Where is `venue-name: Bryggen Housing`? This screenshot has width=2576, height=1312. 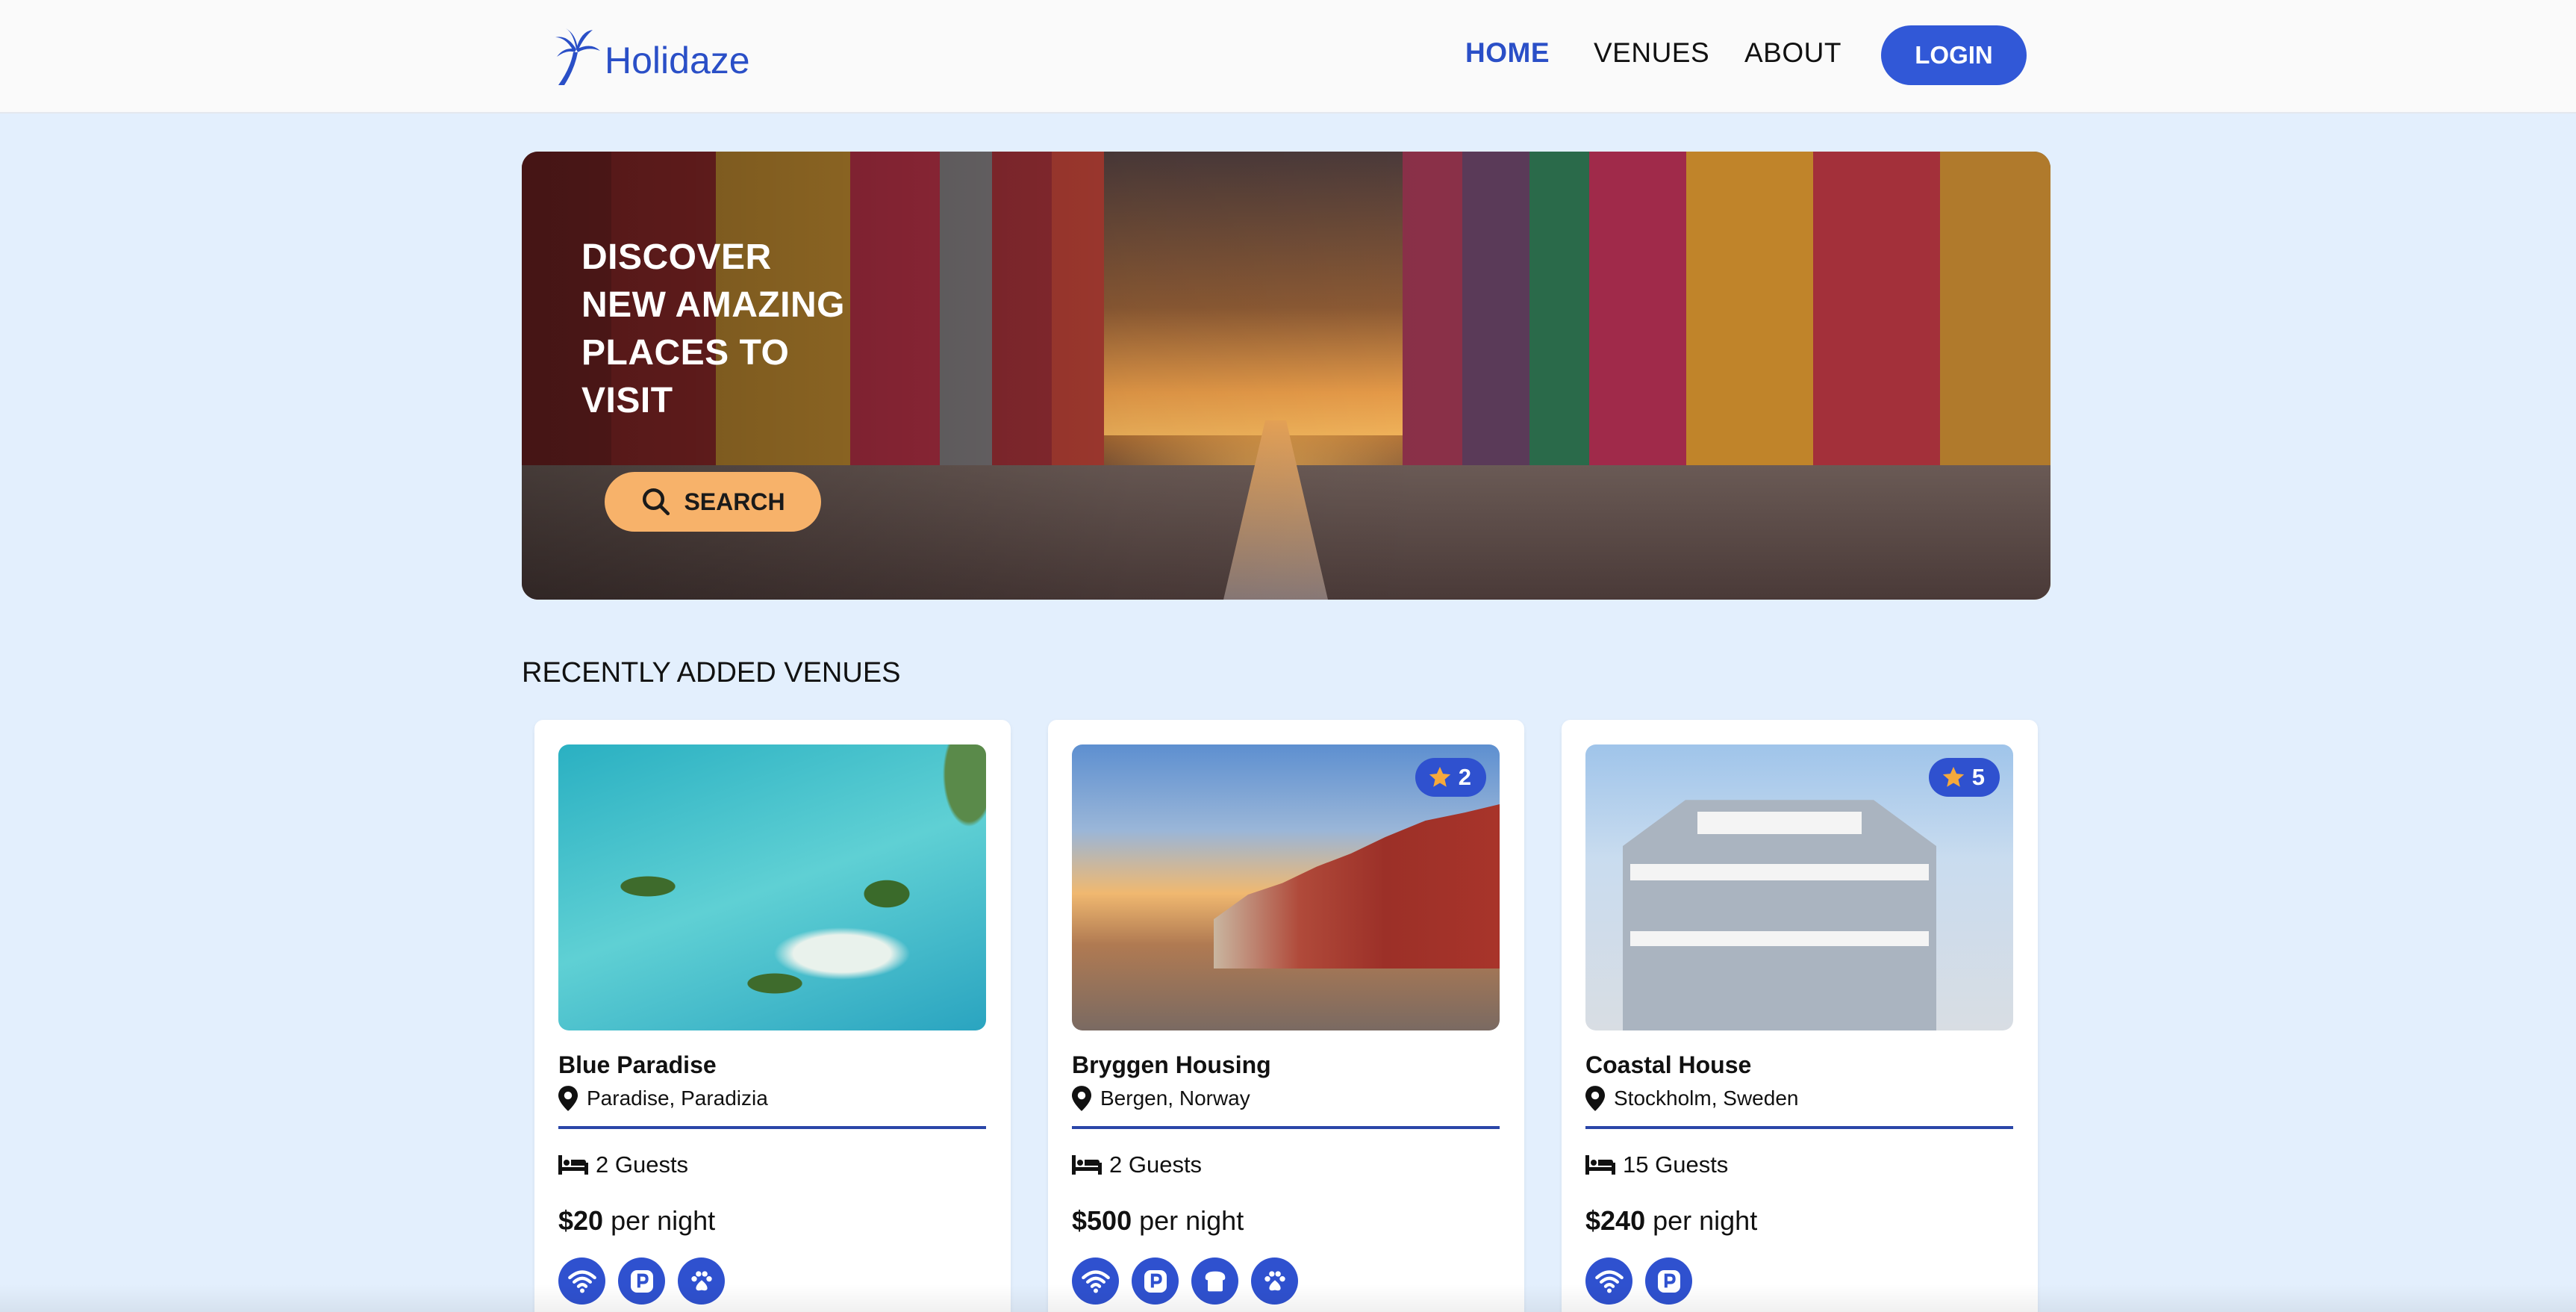 venue-name: Bryggen Housing is located at coordinates (1171, 1064).